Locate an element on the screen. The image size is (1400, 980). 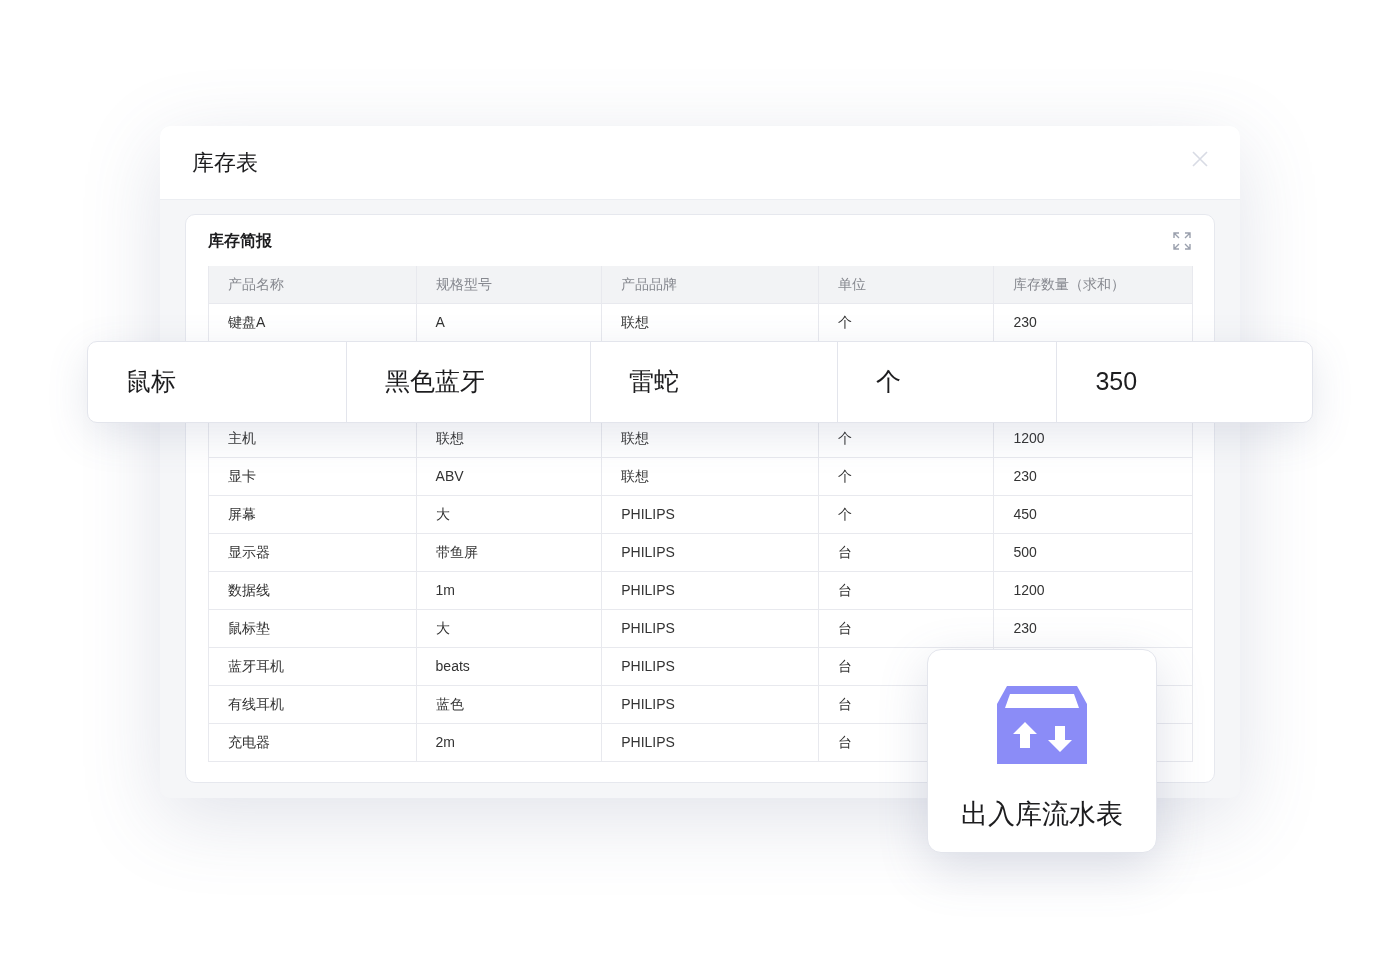
column-header: 产品品牌 is located at coordinates (649, 284).